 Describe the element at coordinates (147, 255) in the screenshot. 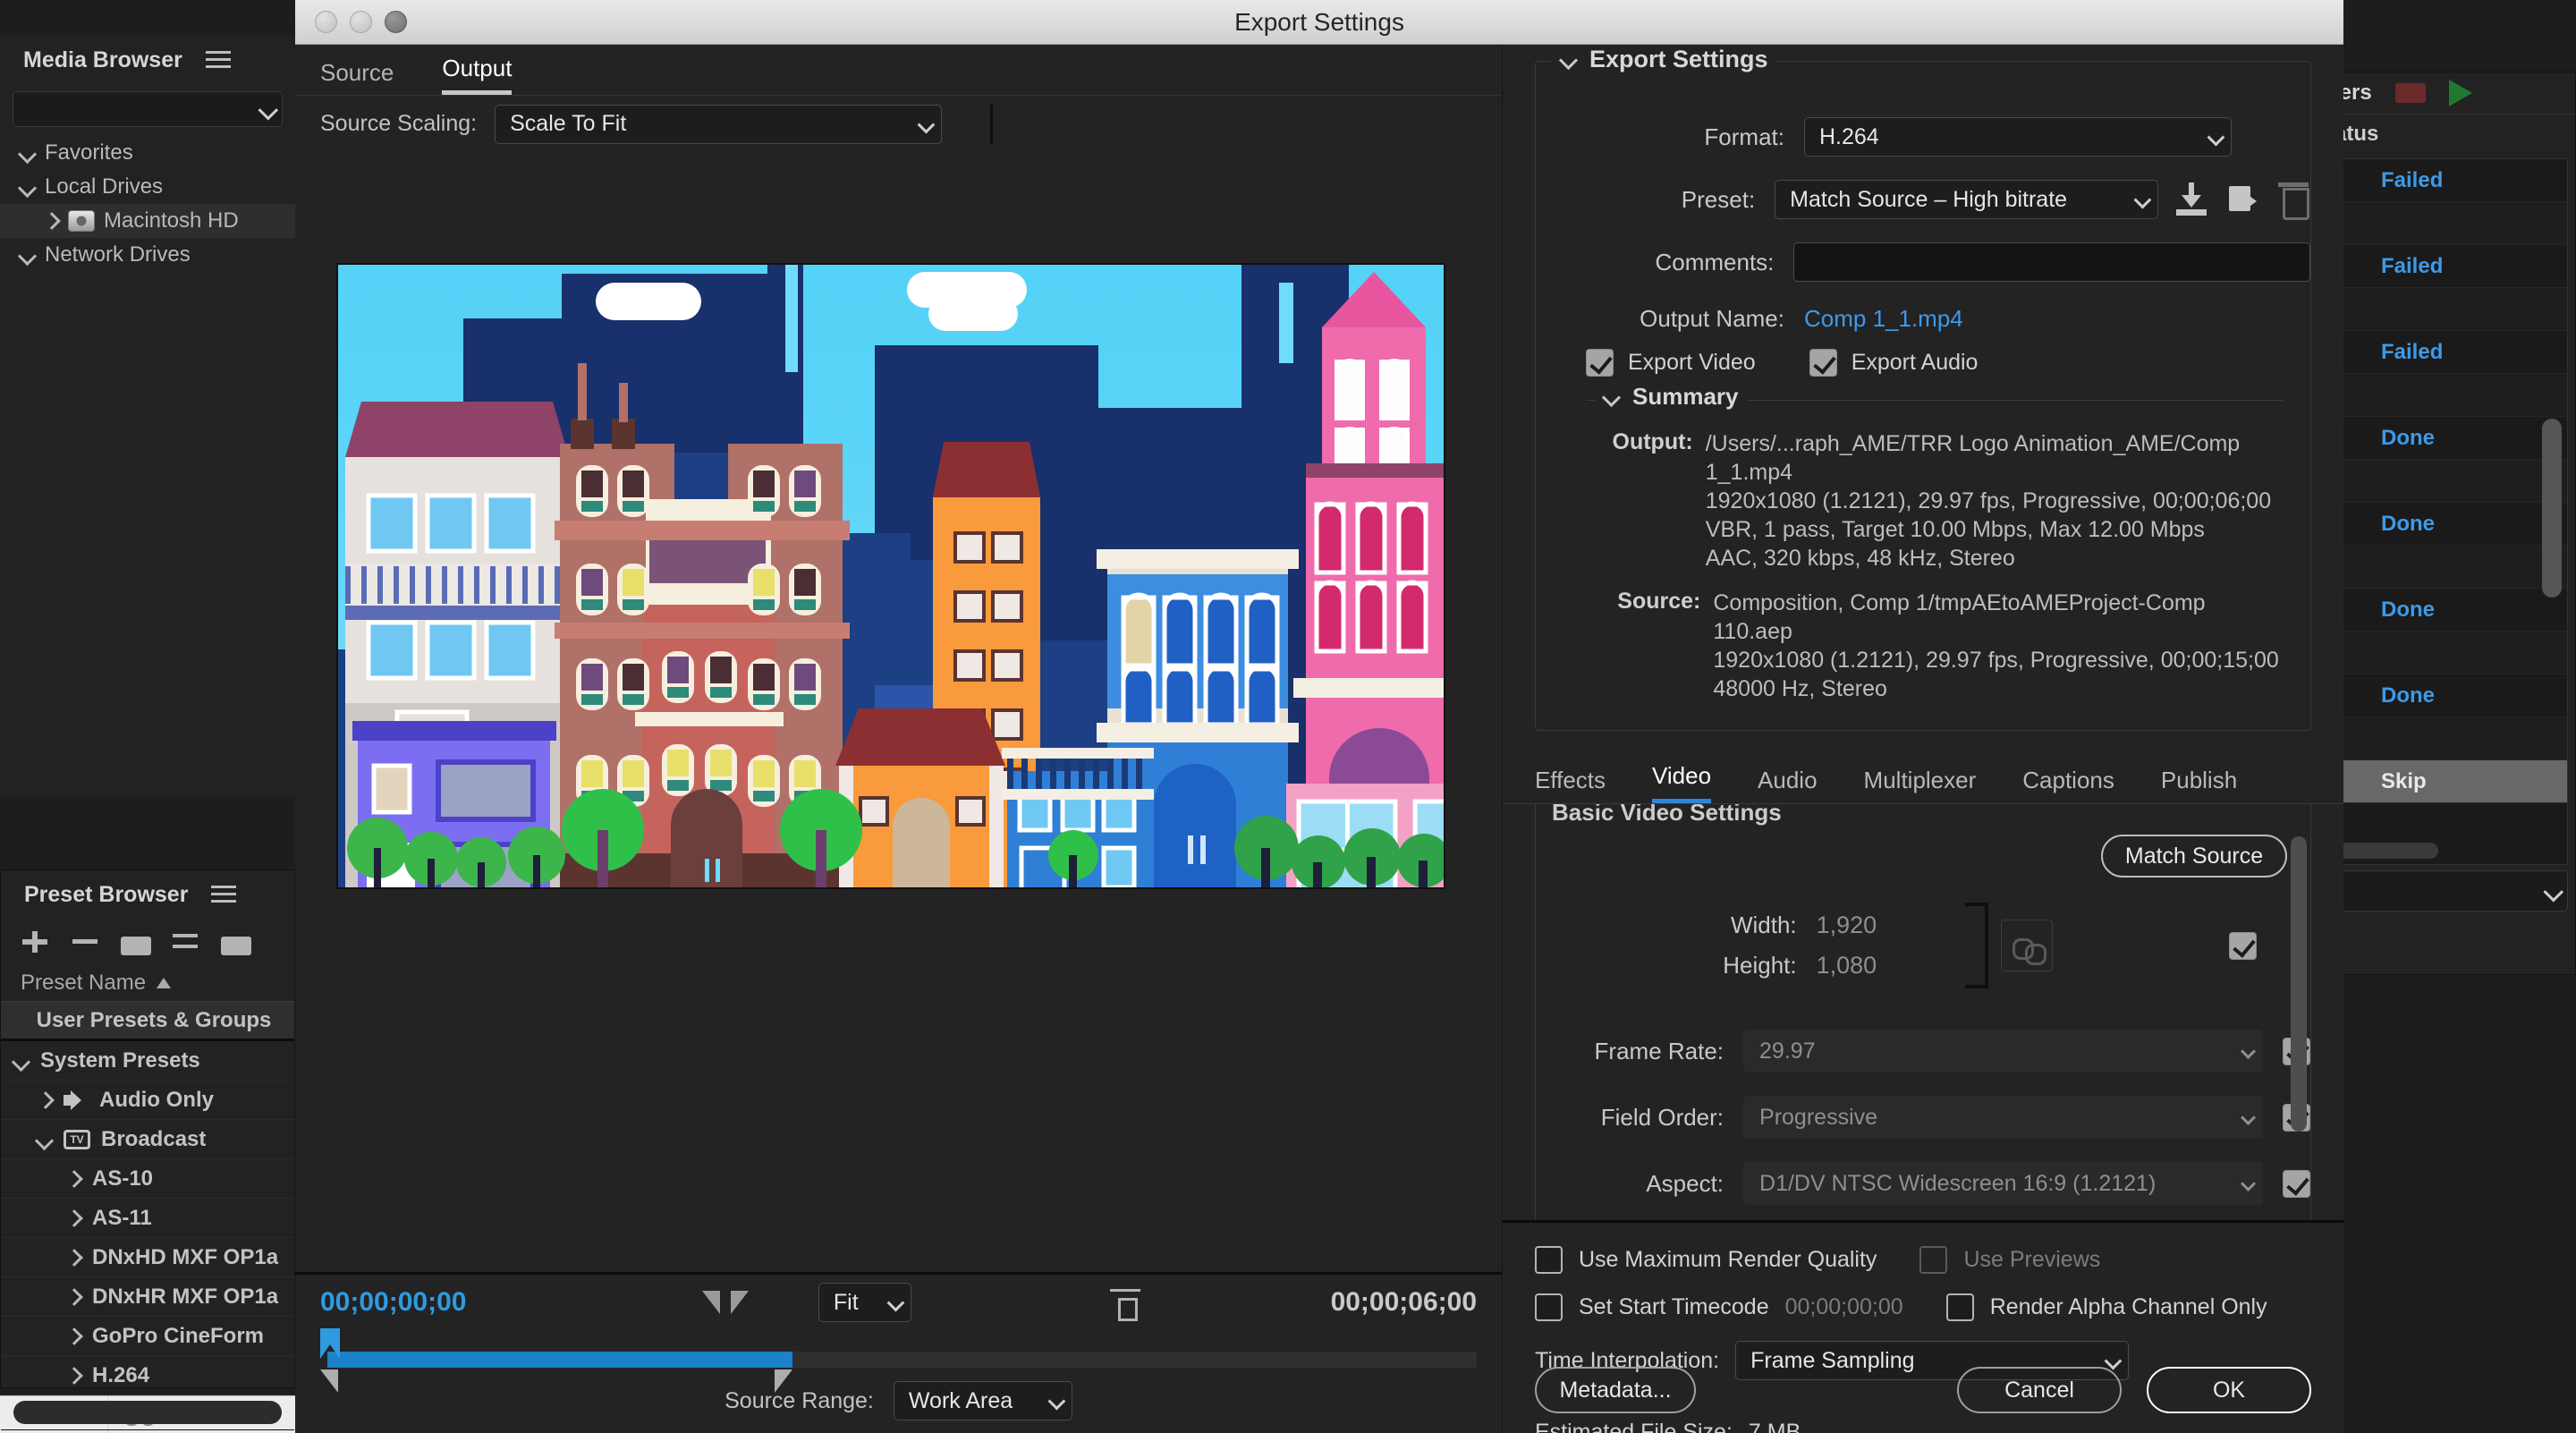

I see `tree-row-network-drives: Network Drives` at that location.